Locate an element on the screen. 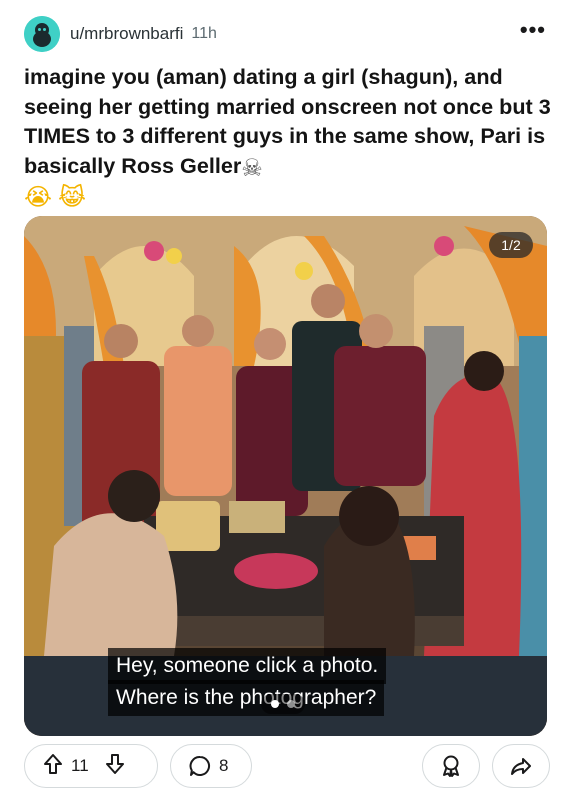 This screenshot has width=570, height=800. share-icon is located at coordinates (521, 766).